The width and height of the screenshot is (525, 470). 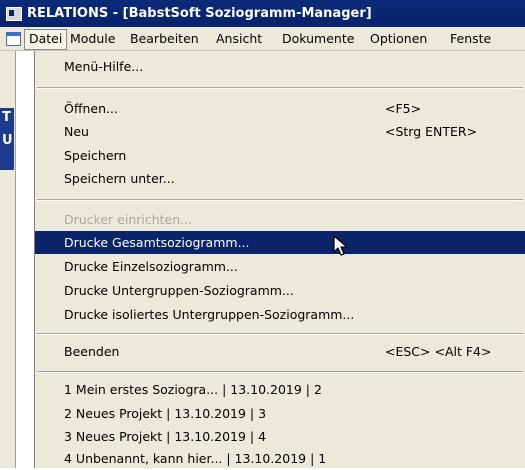 What do you see at coordinates (280, 131) in the screenshot?
I see `menu-item-new: Neu <Strg ENTER>` at bounding box center [280, 131].